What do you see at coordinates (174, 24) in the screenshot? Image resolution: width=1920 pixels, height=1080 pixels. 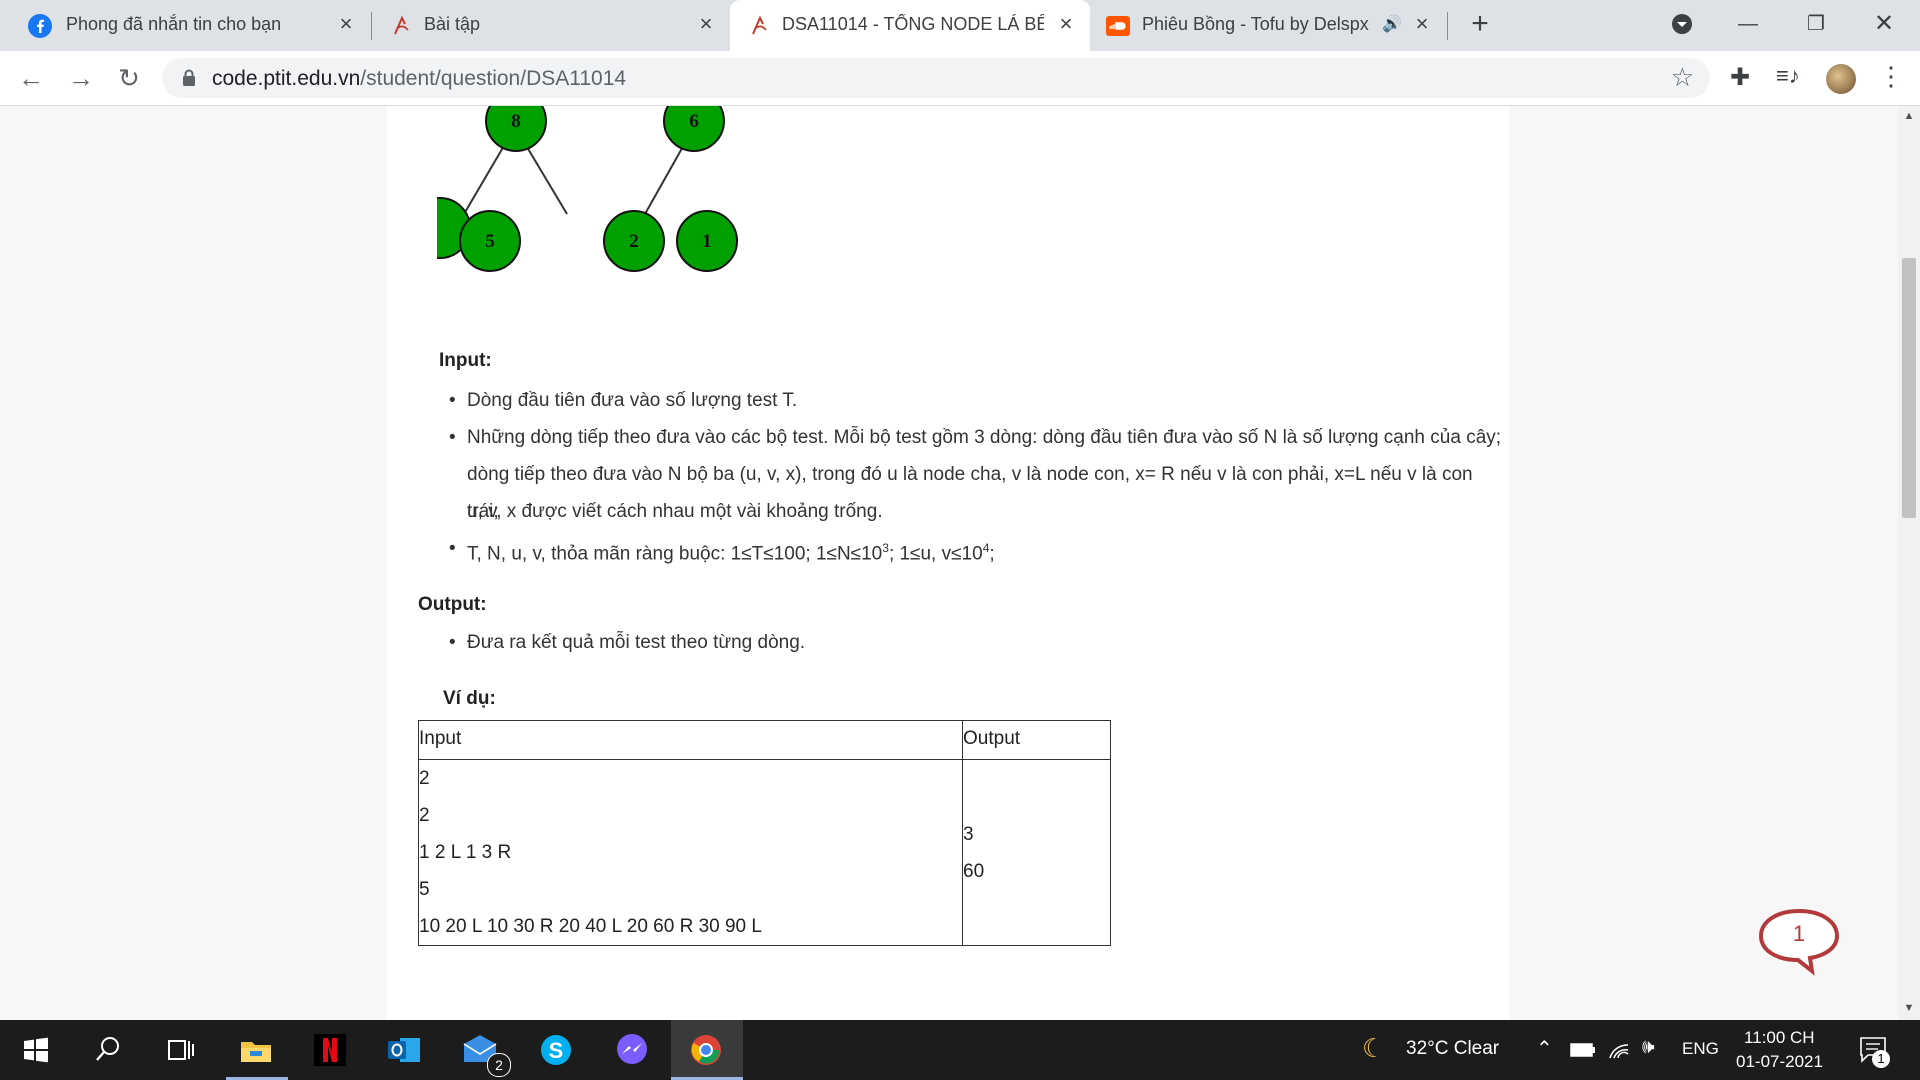 I see `tab-title: Phong đã nhắn tin cho bạn` at bounding box center [174, 24].